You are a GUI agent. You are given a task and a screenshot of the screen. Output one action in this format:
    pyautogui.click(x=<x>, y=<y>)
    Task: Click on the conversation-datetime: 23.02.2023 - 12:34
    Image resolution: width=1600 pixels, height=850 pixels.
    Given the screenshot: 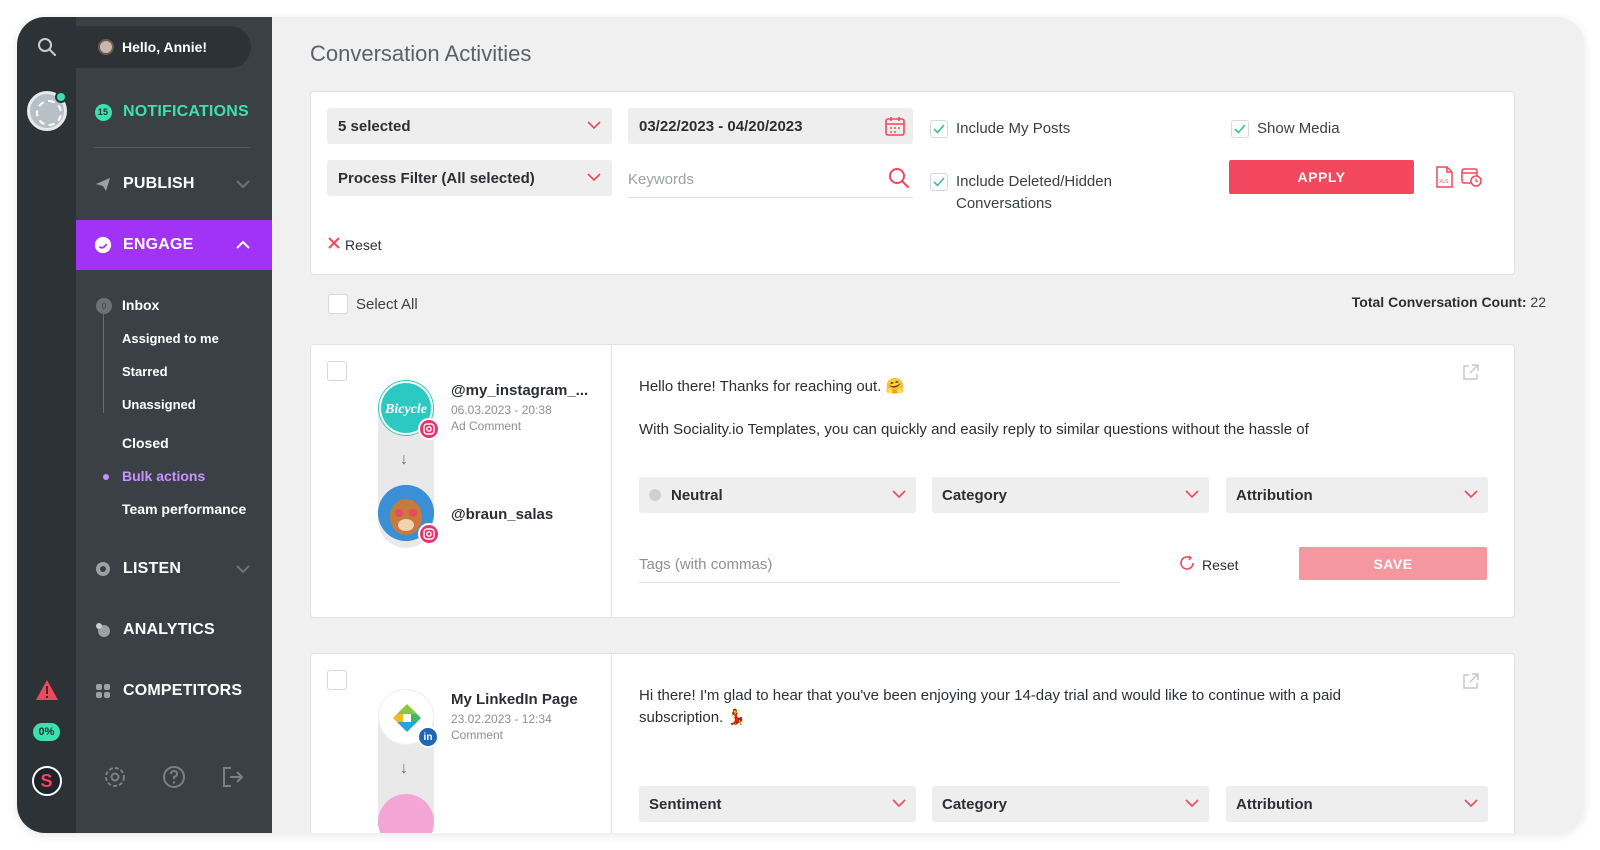 What is the action you would take?
    pyautogui.click(x=501, y=719)
    